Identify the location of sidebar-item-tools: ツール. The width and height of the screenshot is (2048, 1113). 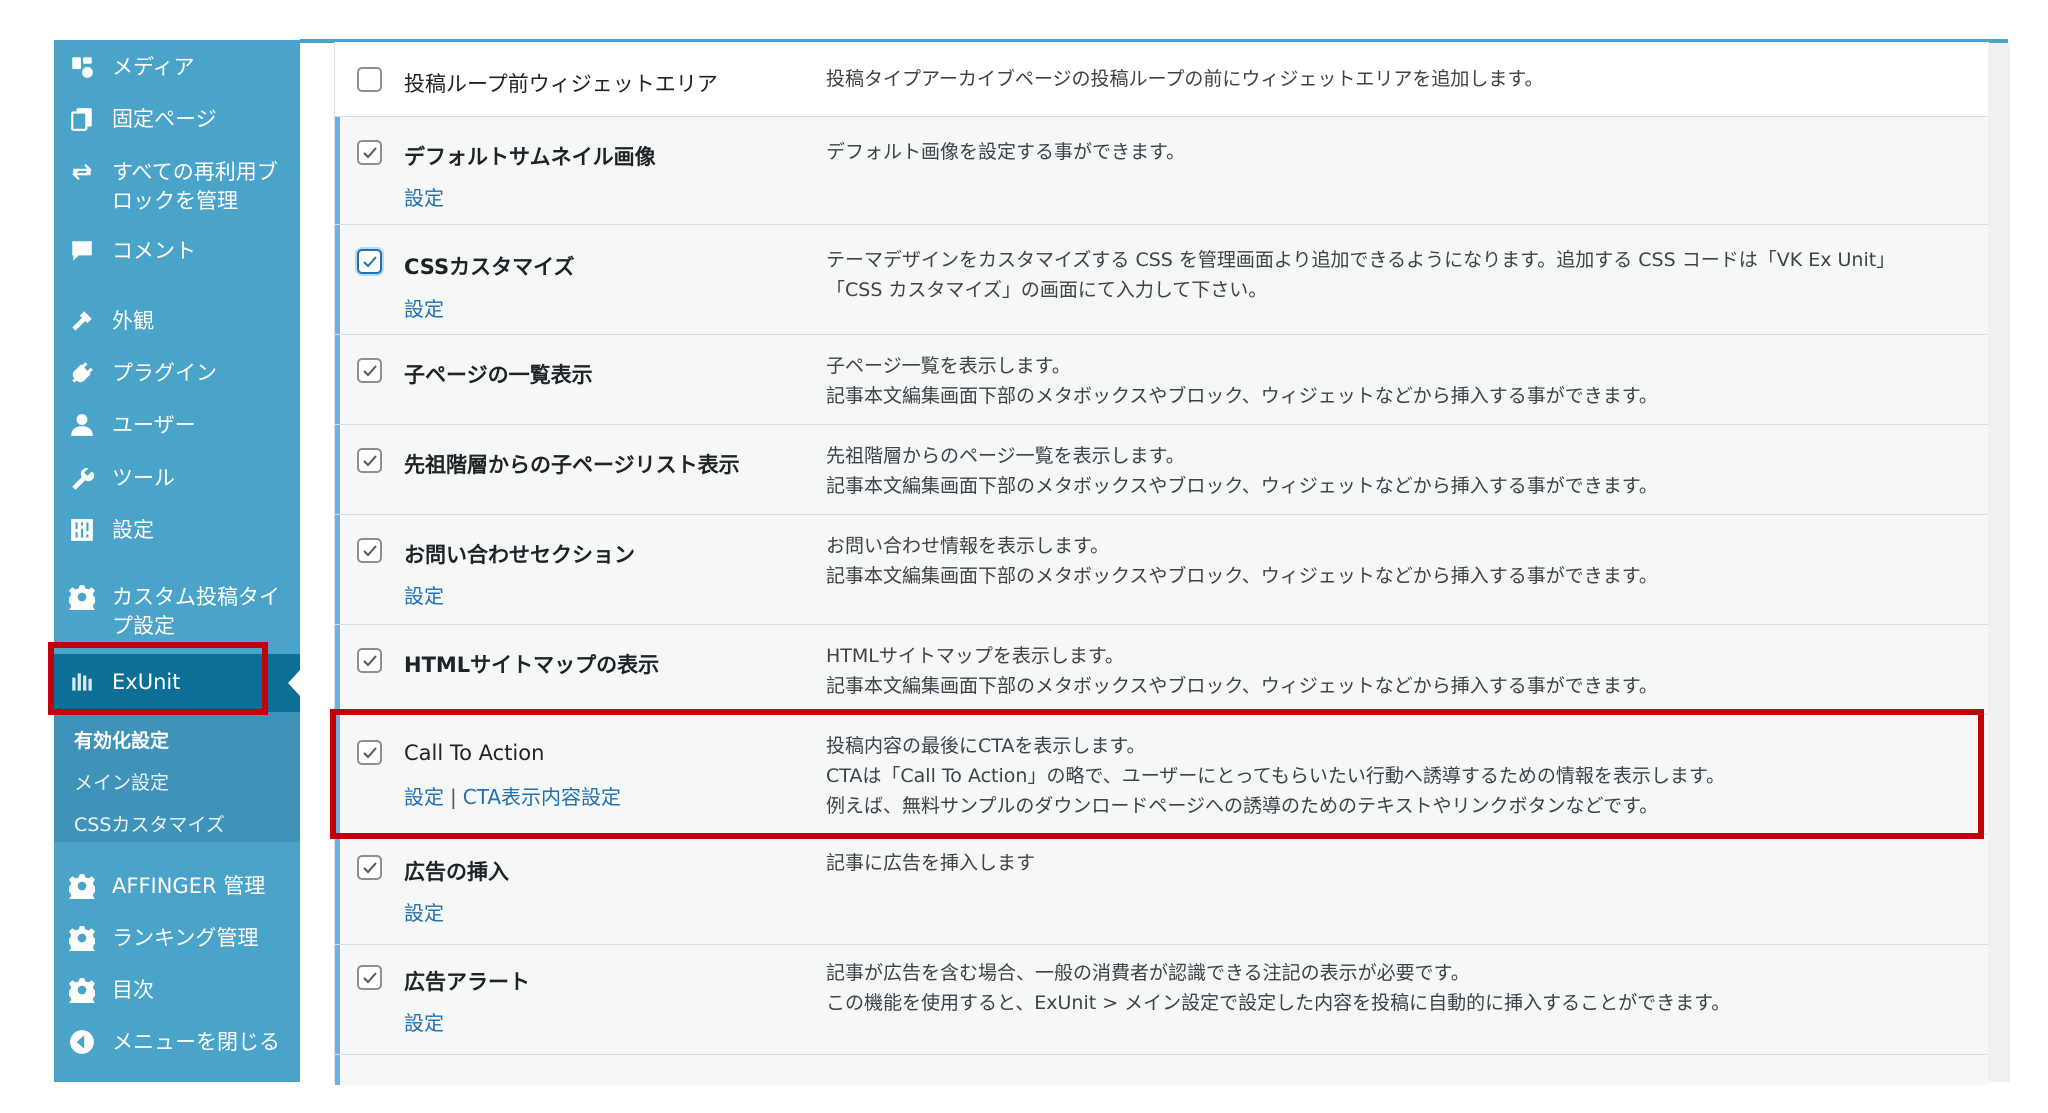
(177, 478).